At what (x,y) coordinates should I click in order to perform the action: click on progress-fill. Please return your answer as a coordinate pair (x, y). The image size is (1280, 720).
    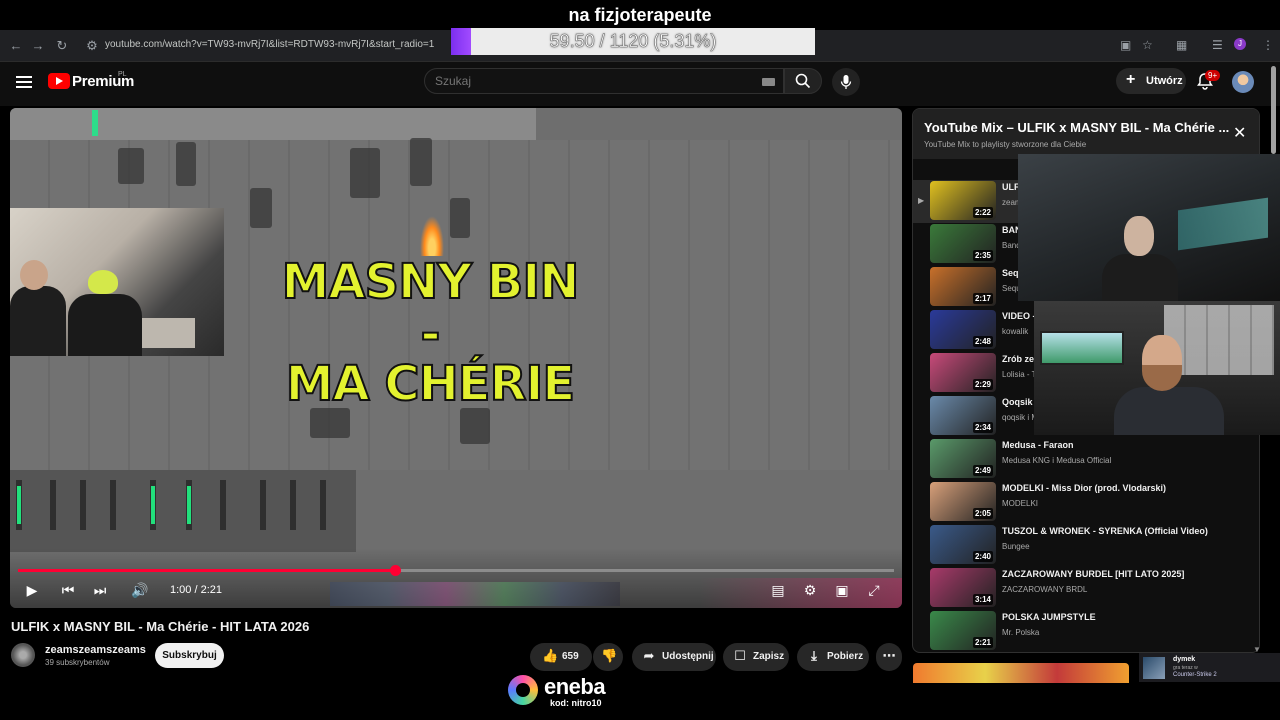
    Looking at the image, I should click on (206, 570).